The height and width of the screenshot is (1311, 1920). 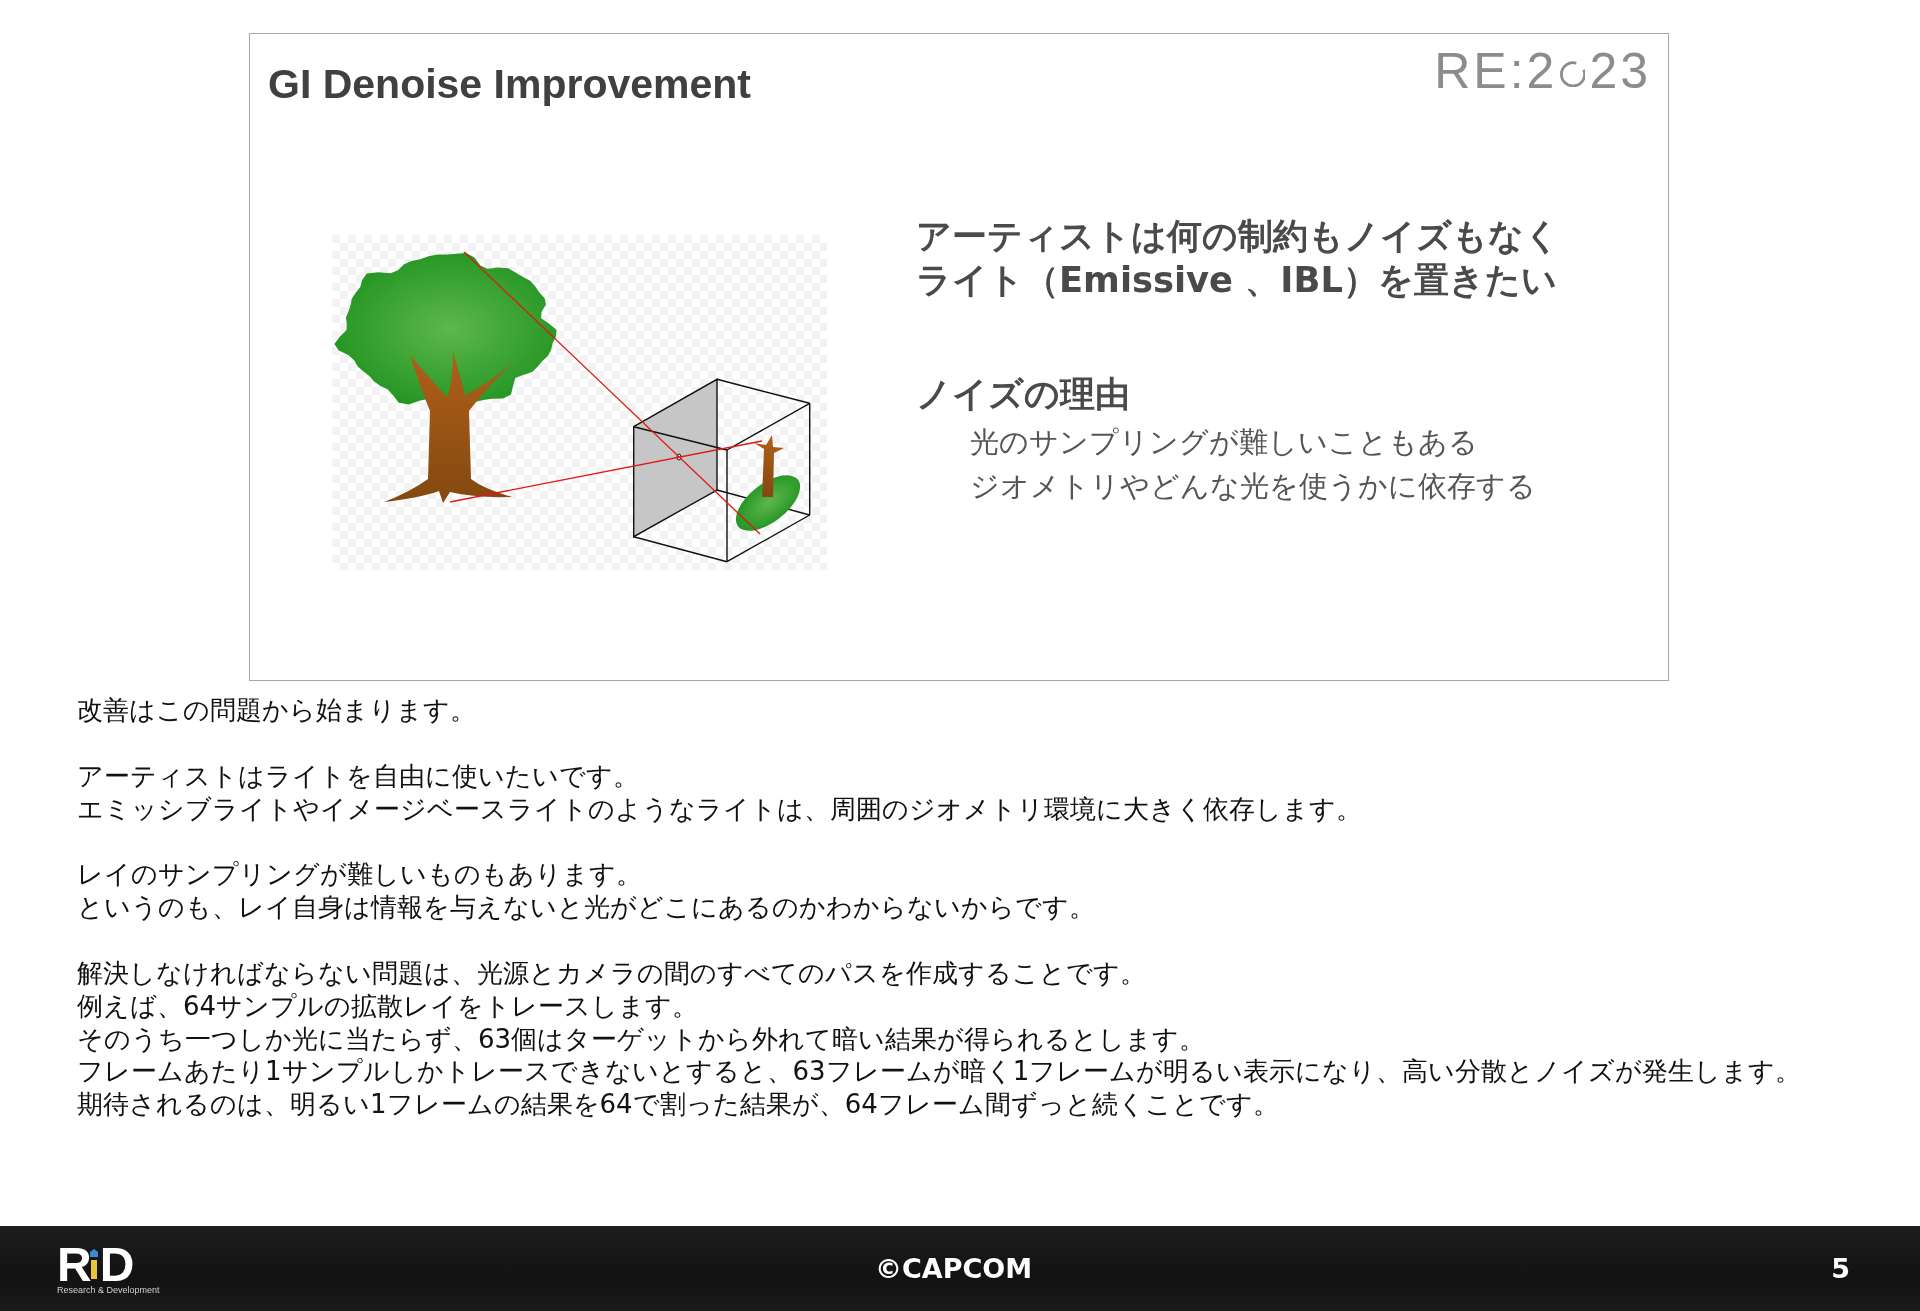 What do you see at coordinates (939, 1039) in the screenshot?
I see `notes-paragraph: 解決しなければならない問題は、光源とカメラの間のすべてのパスを作成することです。 例えば、64サンプルの拡散レイをトレースします。 そのうち一つしか光に当たらず、63個はターゲットから外れて暗い結果が得られるとします。 フレームあたり1サンプルしかトレースできないとすると、63フレームが暗く1フレームが明るい表示になり、高い分散とノイズが発生します。 期待されるのは、明るい1フレームの結果を64で割った結果が、64フレーム間ずっと続くことです。` at bounding box center [939, 1039].